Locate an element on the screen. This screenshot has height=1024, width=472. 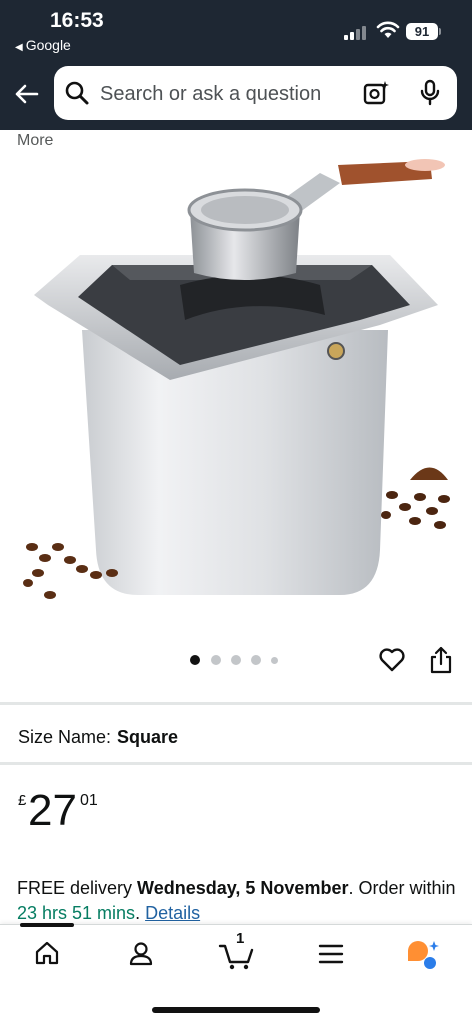
size-value: Square is located at coordinates (148, 737).